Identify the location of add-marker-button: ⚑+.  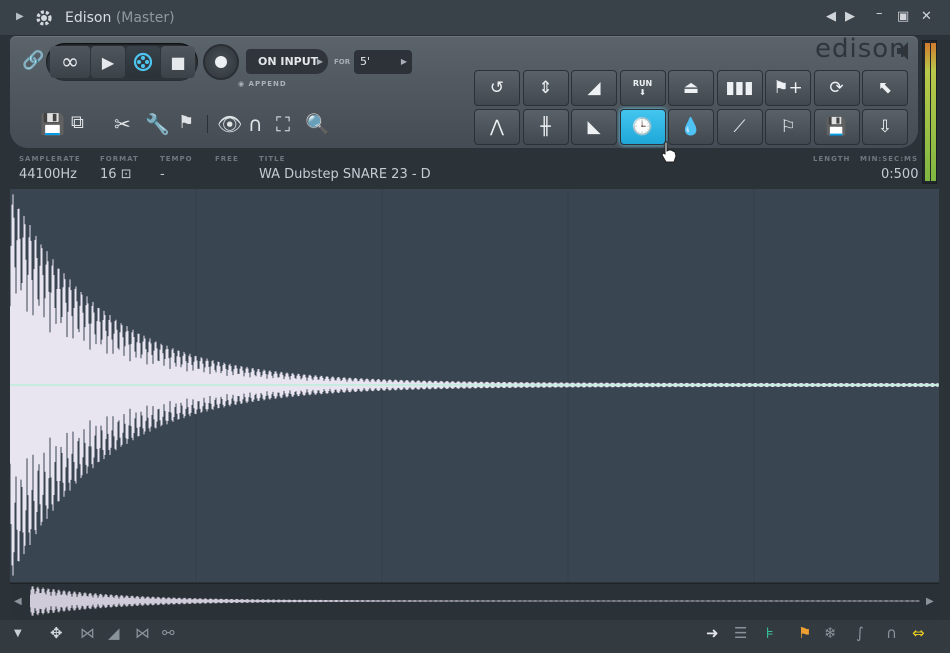
(788, 88).